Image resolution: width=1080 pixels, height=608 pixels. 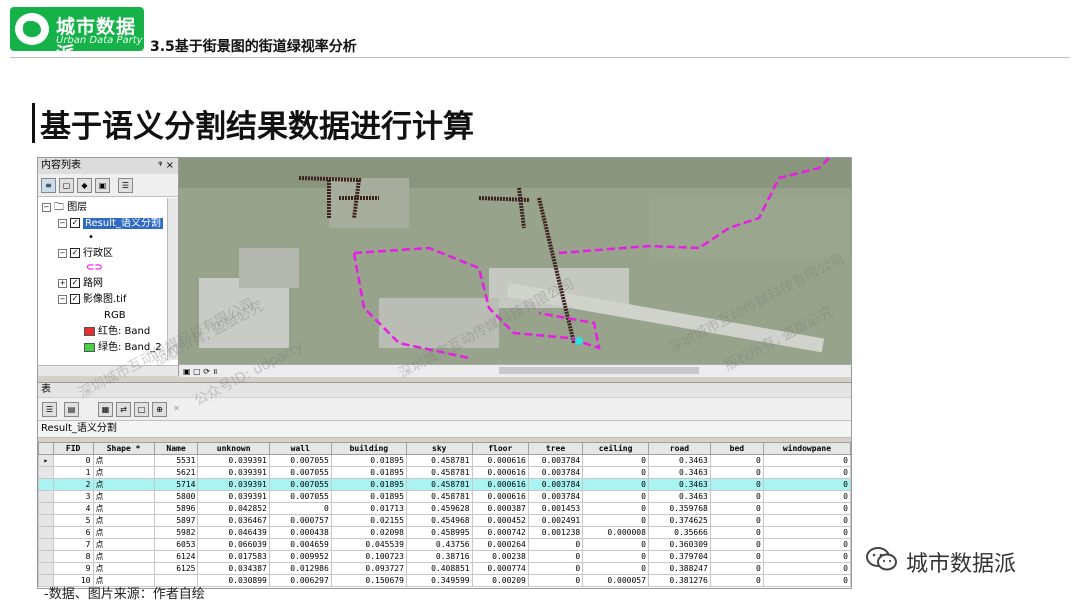 What do you see at coordinates (444, 409) in the screenshot?
I see `table-toolbar: ☰ ▤ ▦ ⇄ □ ⊕ ✕` at bounding box center [444, 409].